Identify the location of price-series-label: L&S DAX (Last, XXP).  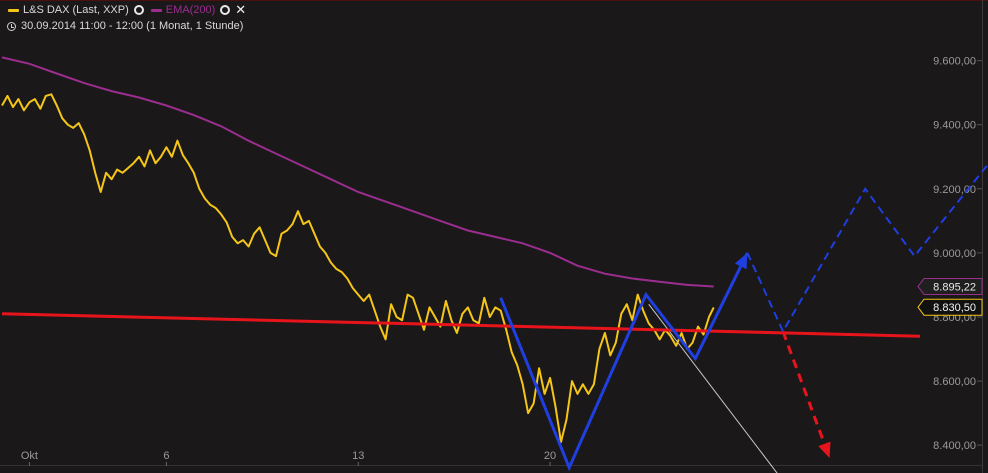
(76, 10).